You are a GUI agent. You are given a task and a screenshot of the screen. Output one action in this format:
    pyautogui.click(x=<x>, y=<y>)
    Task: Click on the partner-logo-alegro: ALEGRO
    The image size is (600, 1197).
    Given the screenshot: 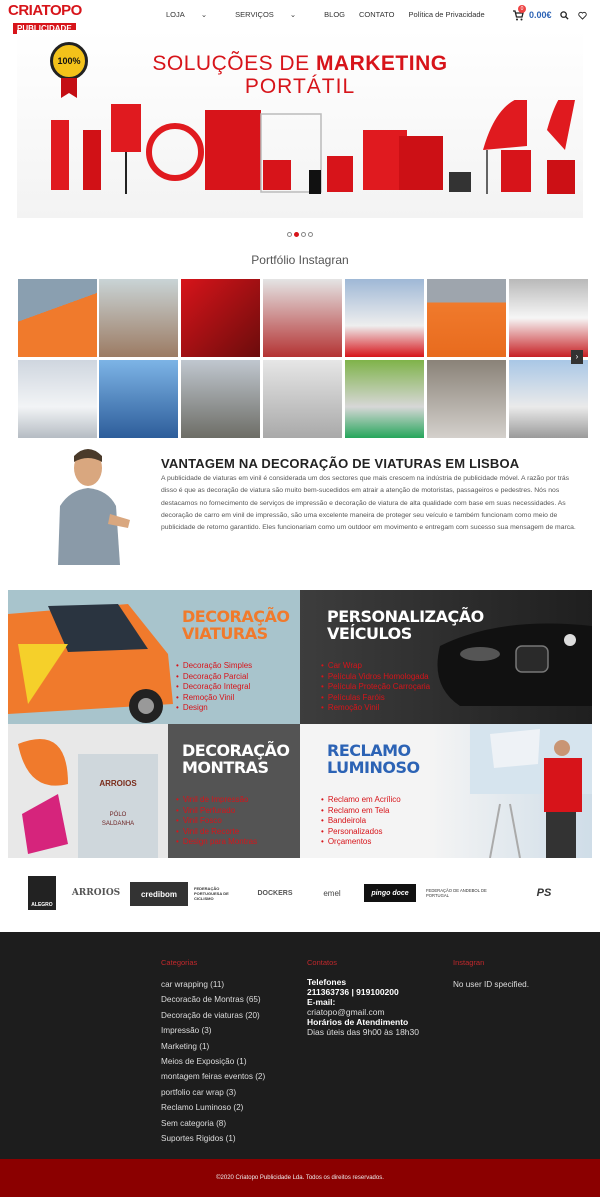 What is the action you would take?
    pyautogui.click(x=42, y=893)
    